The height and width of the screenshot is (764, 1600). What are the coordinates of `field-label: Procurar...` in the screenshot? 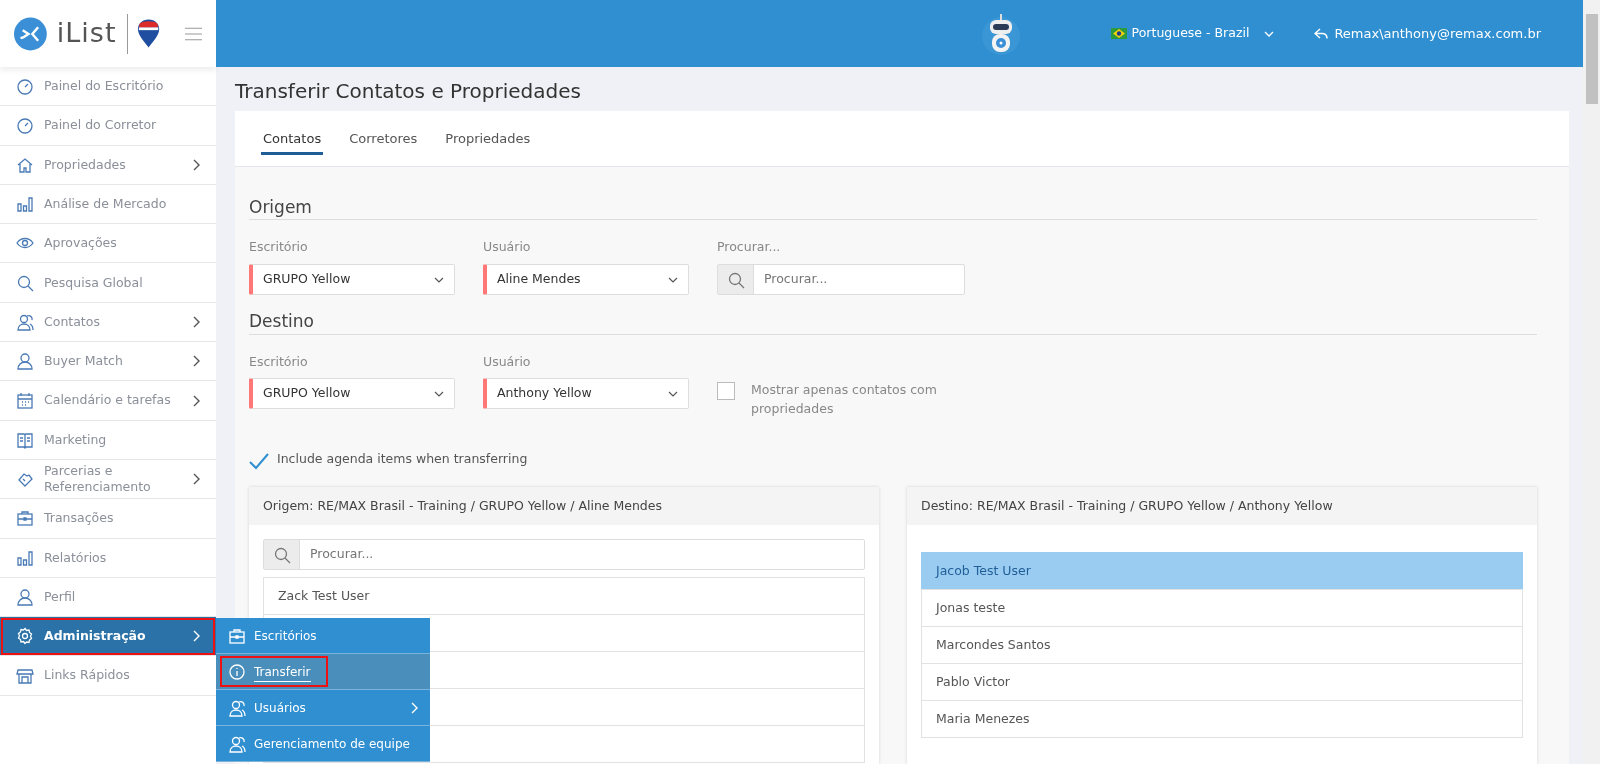 It's located at (749, 247).